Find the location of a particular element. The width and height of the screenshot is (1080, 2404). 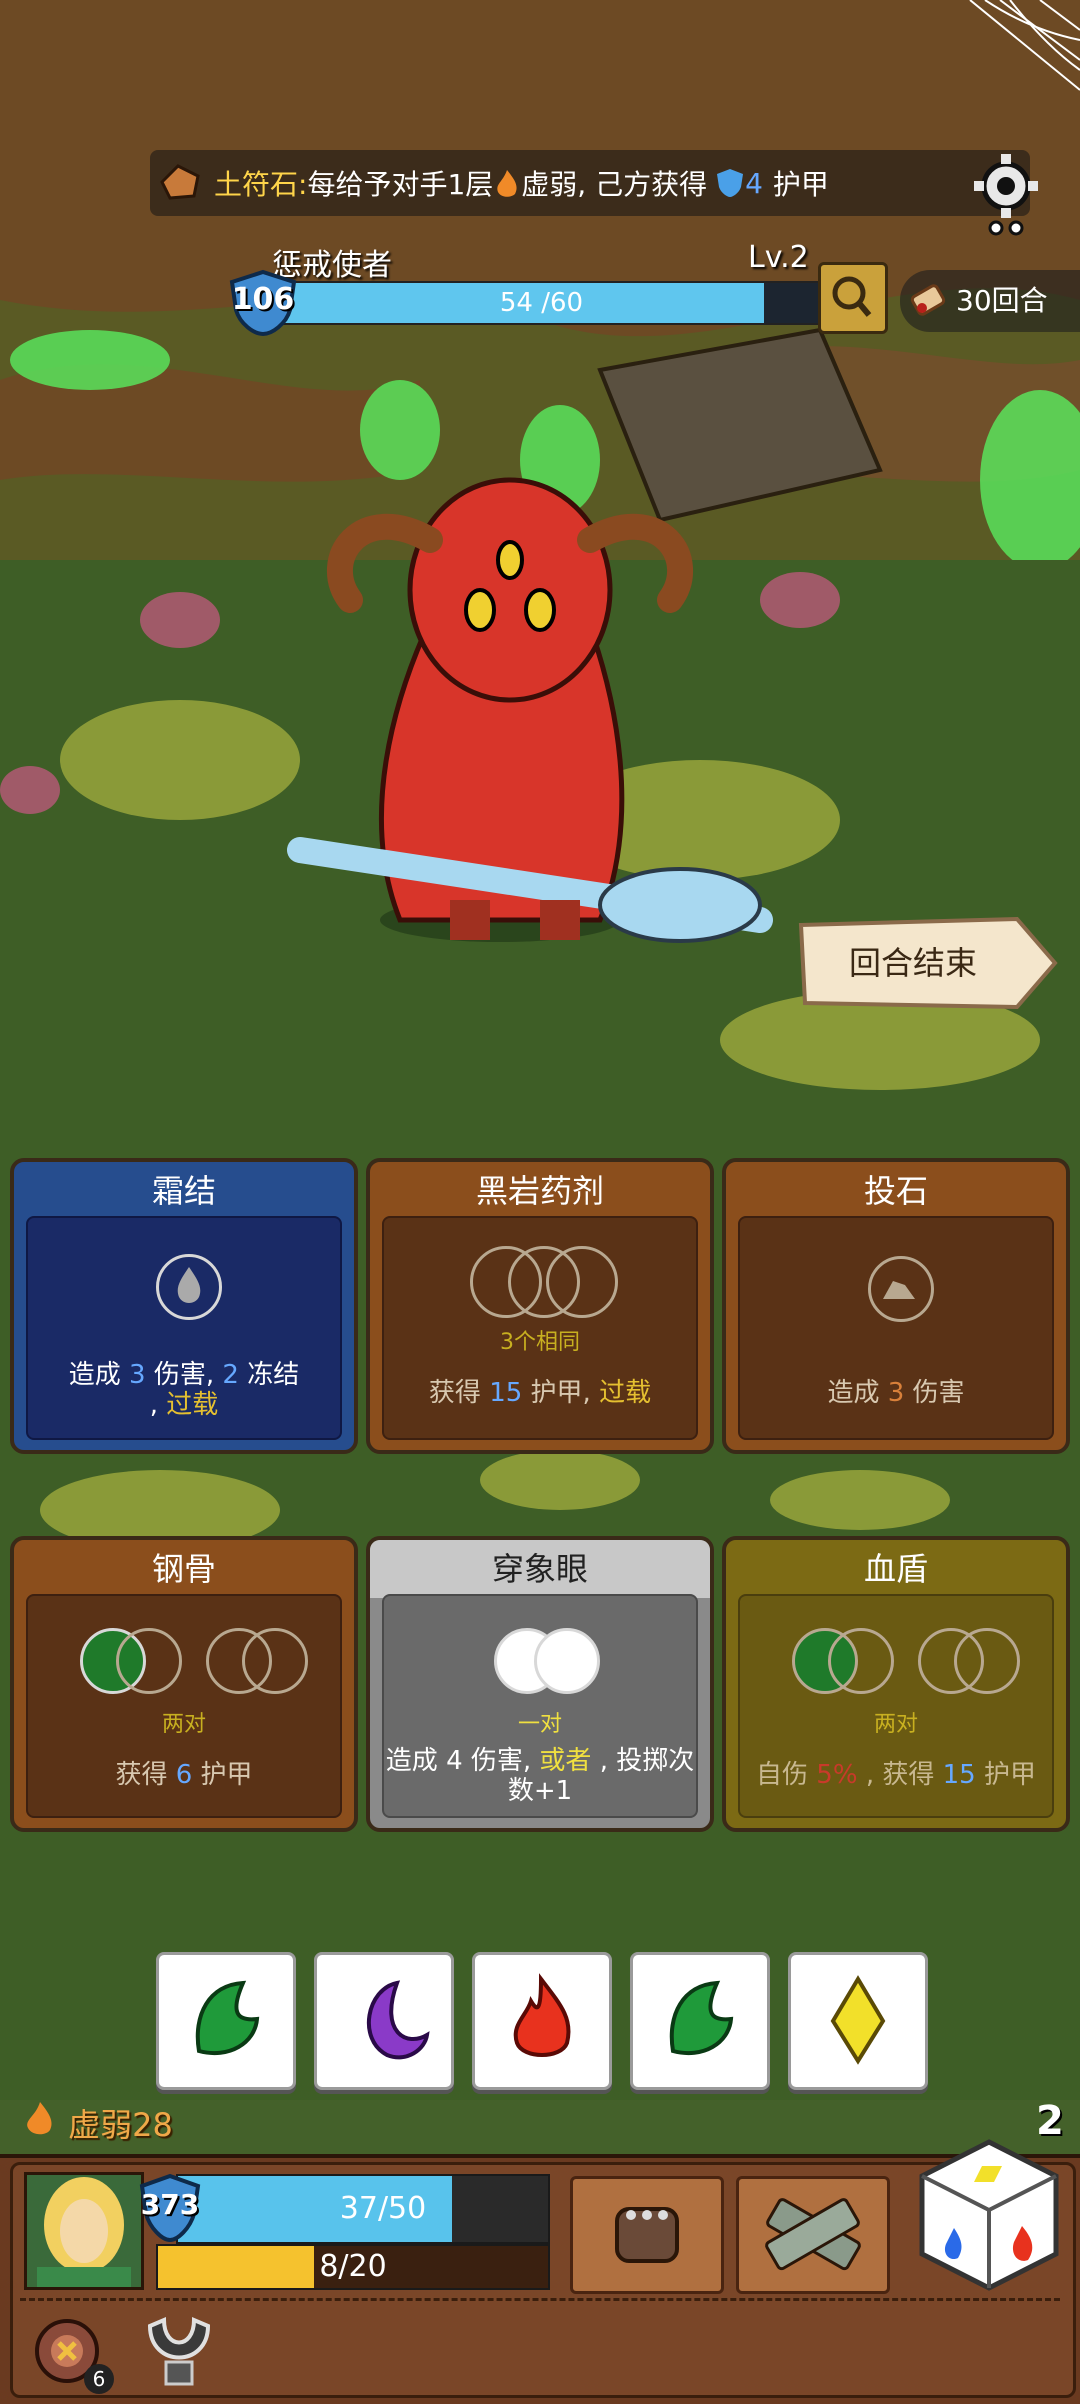

water-drop-icon is located at coordinates (189, 1285).